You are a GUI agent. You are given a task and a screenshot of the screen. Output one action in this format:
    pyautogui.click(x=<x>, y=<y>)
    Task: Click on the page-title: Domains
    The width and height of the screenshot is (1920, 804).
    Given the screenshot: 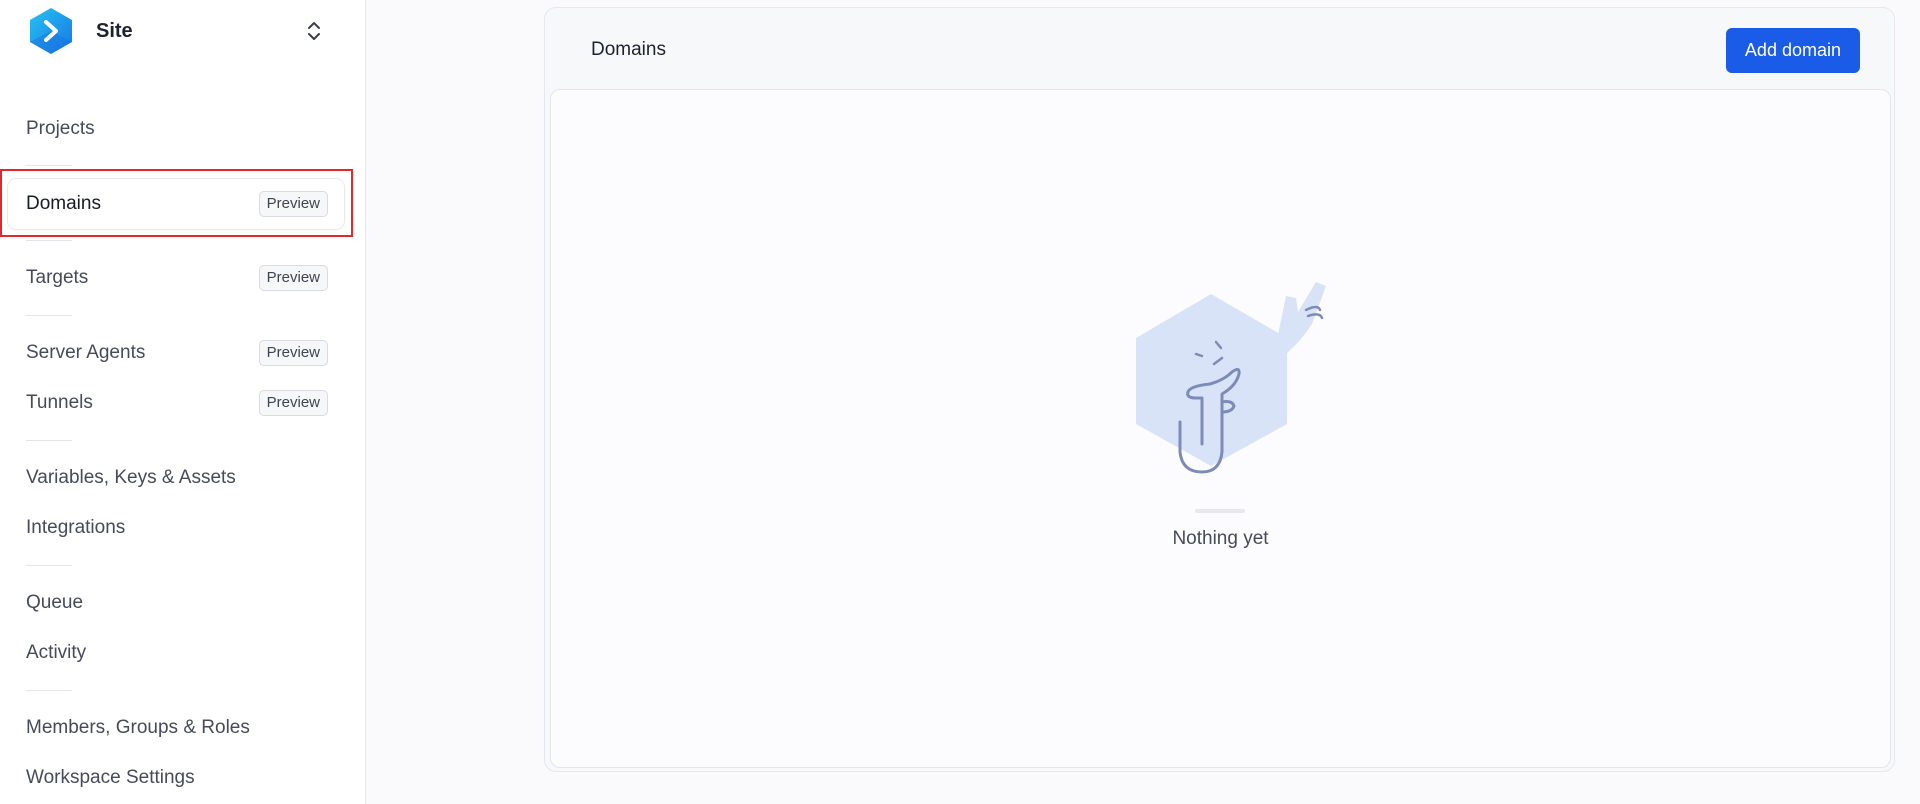 What is the action you would take?
    pyautogui.click(x=628, y=49)
    